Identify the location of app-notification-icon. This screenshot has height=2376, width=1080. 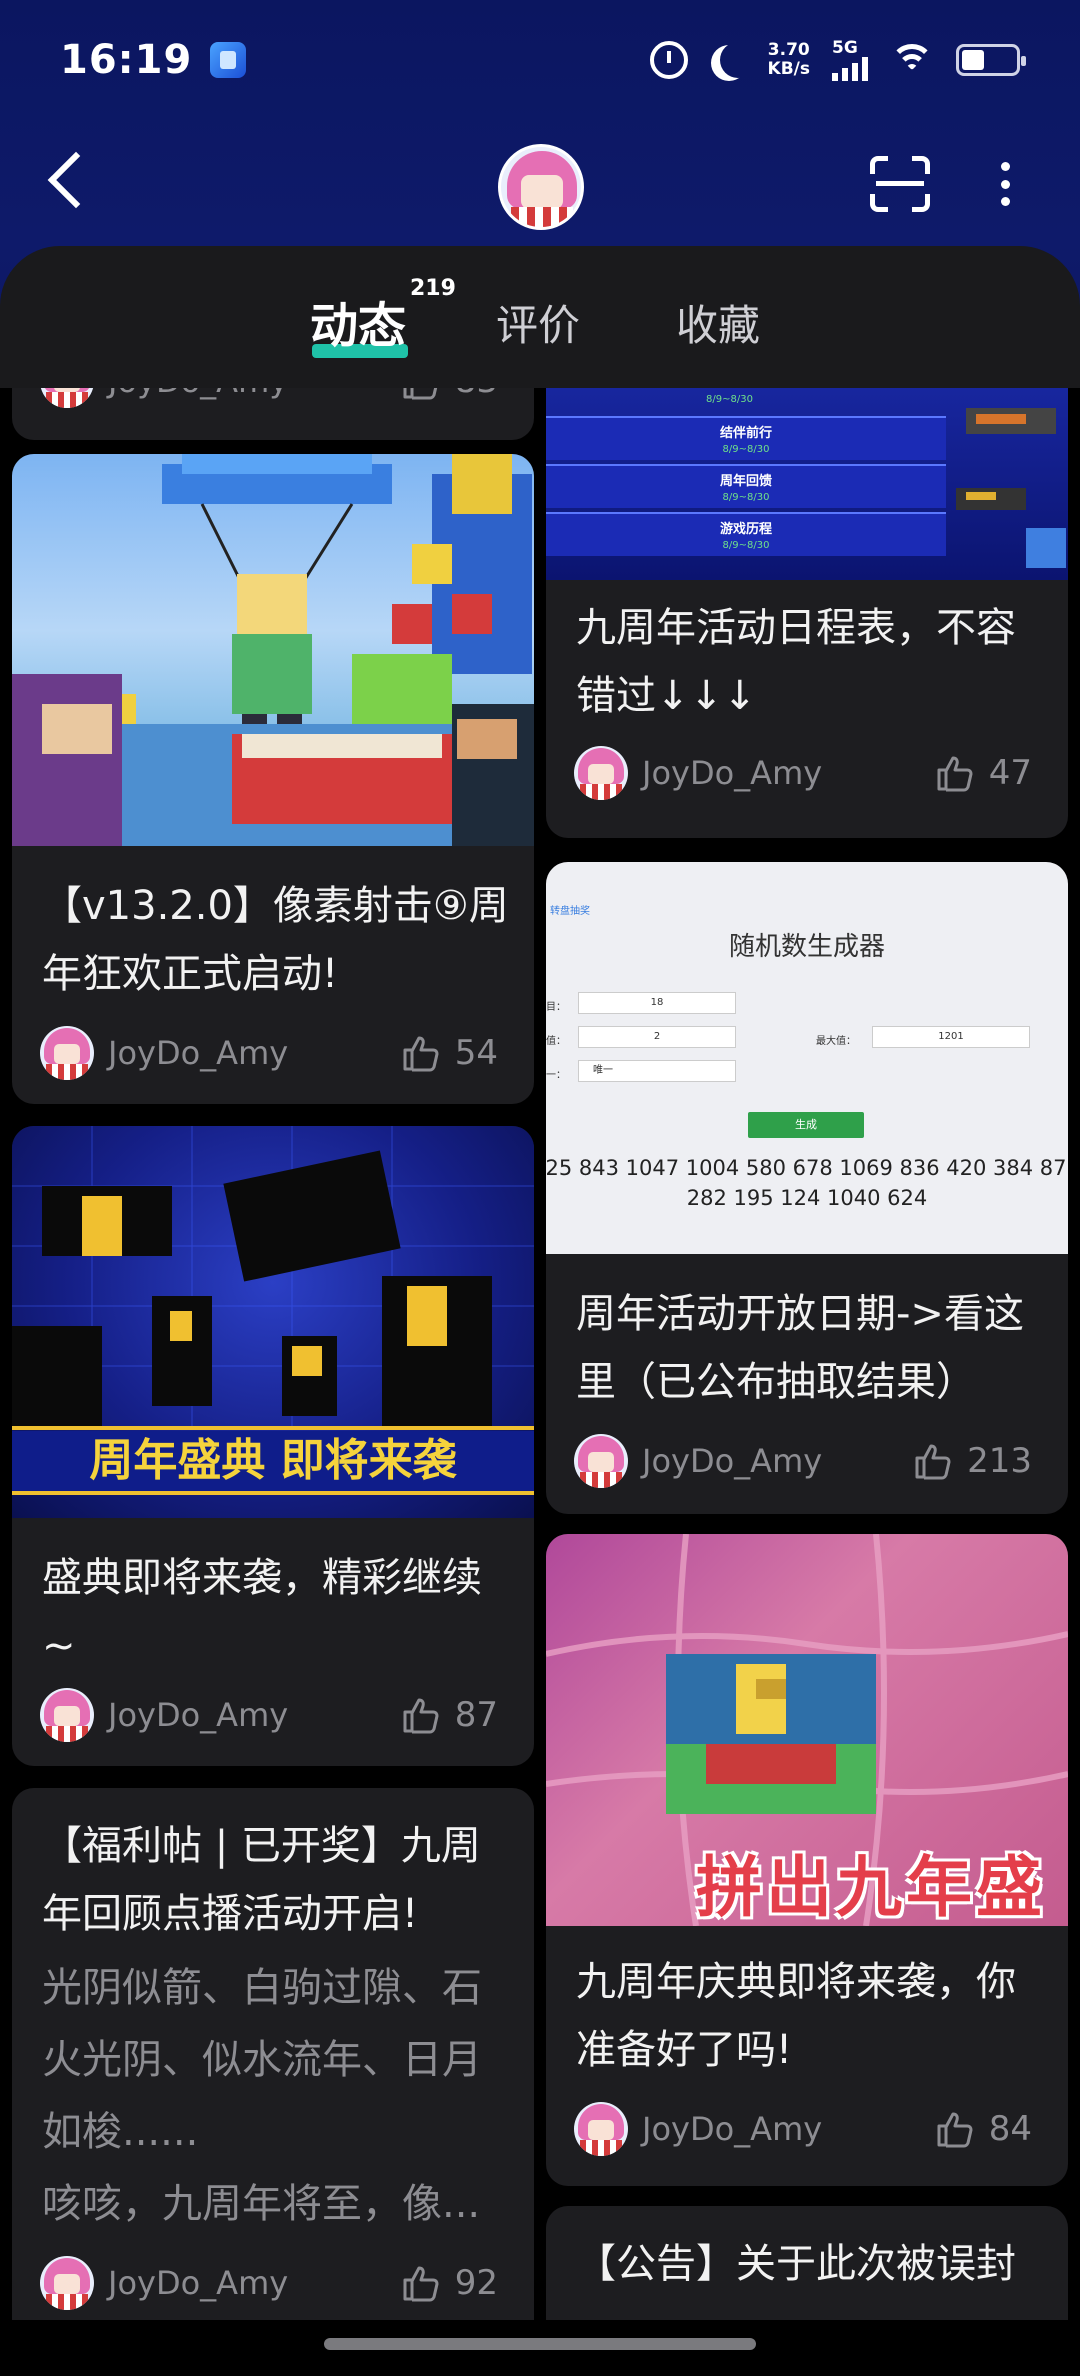
(228, 60).